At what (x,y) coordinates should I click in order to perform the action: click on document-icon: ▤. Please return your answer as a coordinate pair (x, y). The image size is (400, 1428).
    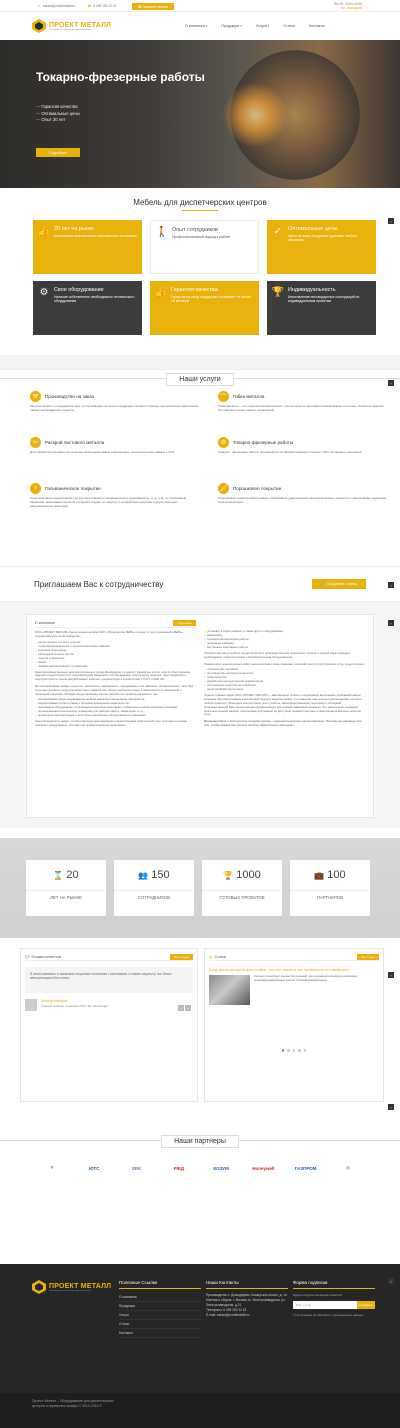
    Looking at the image, I should click on (211, 956).